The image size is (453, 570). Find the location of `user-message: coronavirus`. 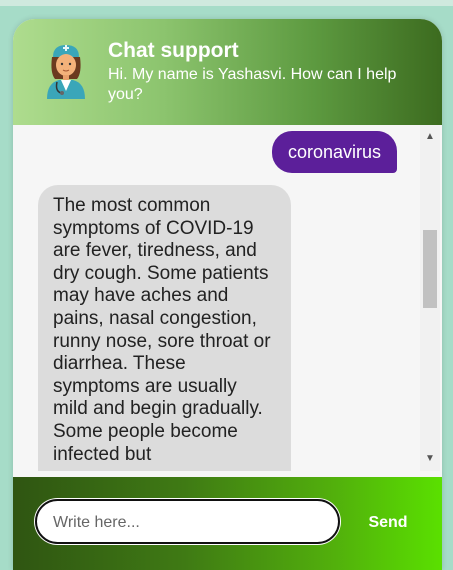

user-message: coronavirus is located at coordinates (334, 152).